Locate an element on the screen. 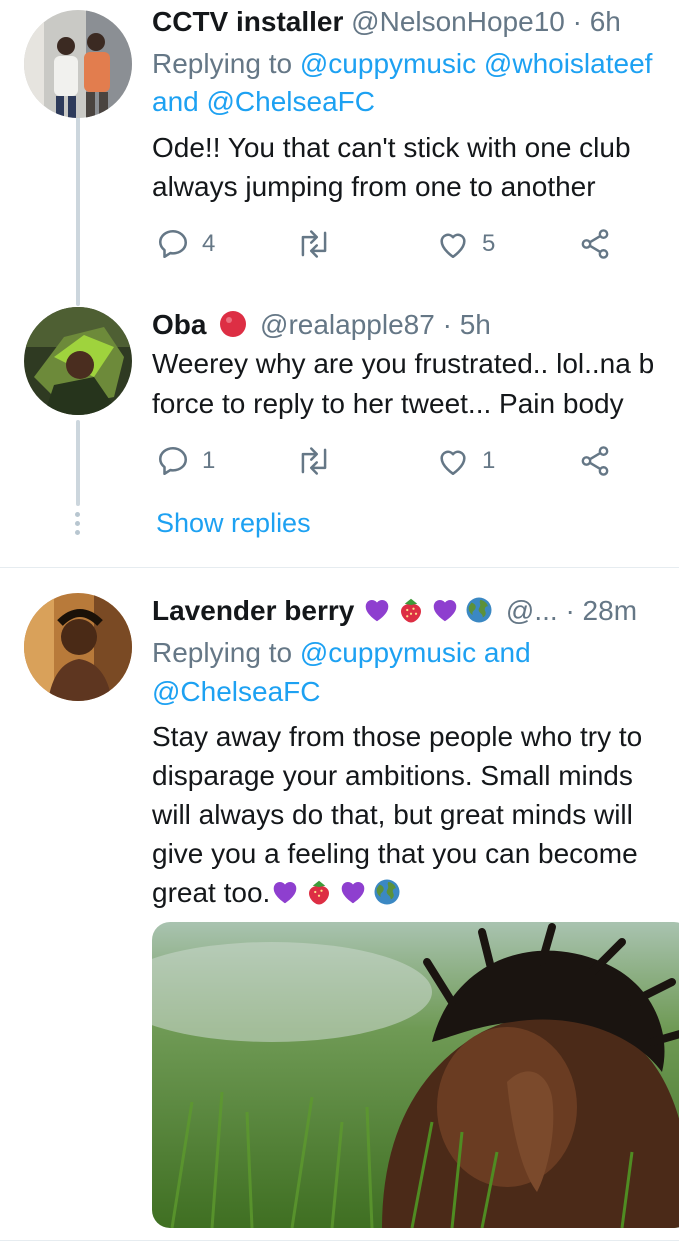 This screenshot has width=679, height=1244. display-name: Oba is located at coordinates (179, 324).